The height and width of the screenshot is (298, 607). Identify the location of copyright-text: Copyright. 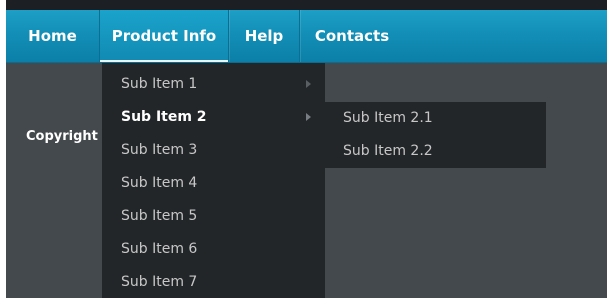
(62, 136).